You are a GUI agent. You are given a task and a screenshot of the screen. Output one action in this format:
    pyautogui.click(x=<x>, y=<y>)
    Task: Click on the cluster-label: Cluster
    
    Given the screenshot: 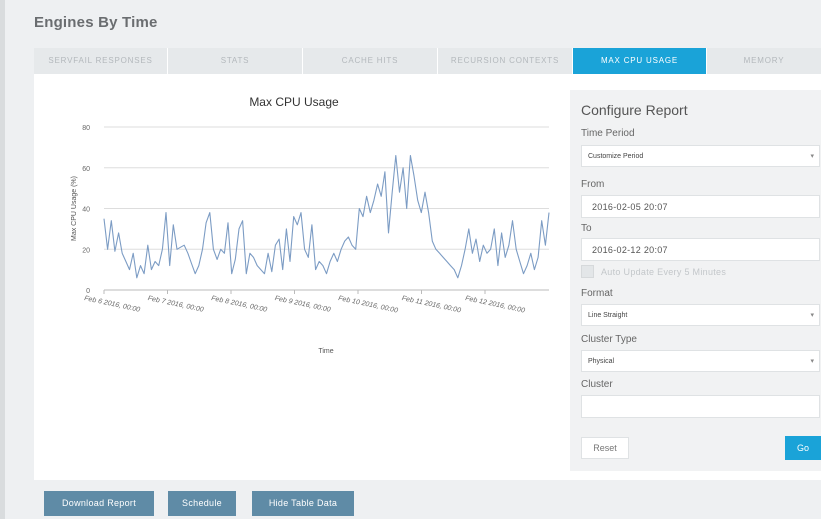 What is the action you would take?
    pyautogui.click(x=597, y=384)
    